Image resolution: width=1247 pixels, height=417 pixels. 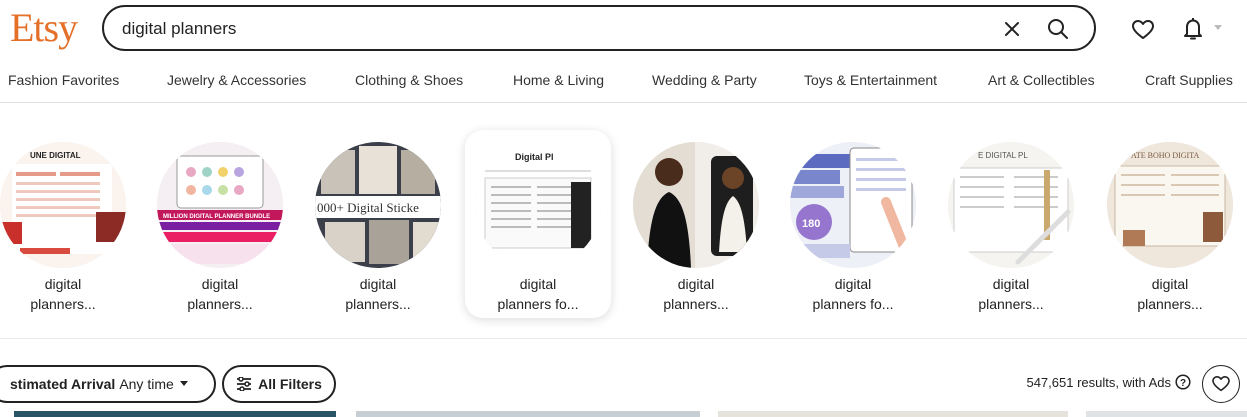 I want to click on category-thumbnail: Digital Pl, so click(x=538, y=205).